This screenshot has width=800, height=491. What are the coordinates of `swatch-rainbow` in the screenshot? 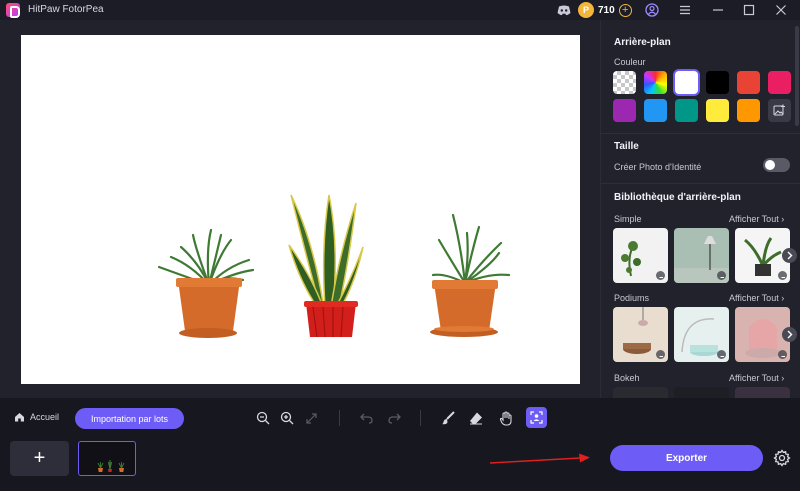 It's located at (655, 82).